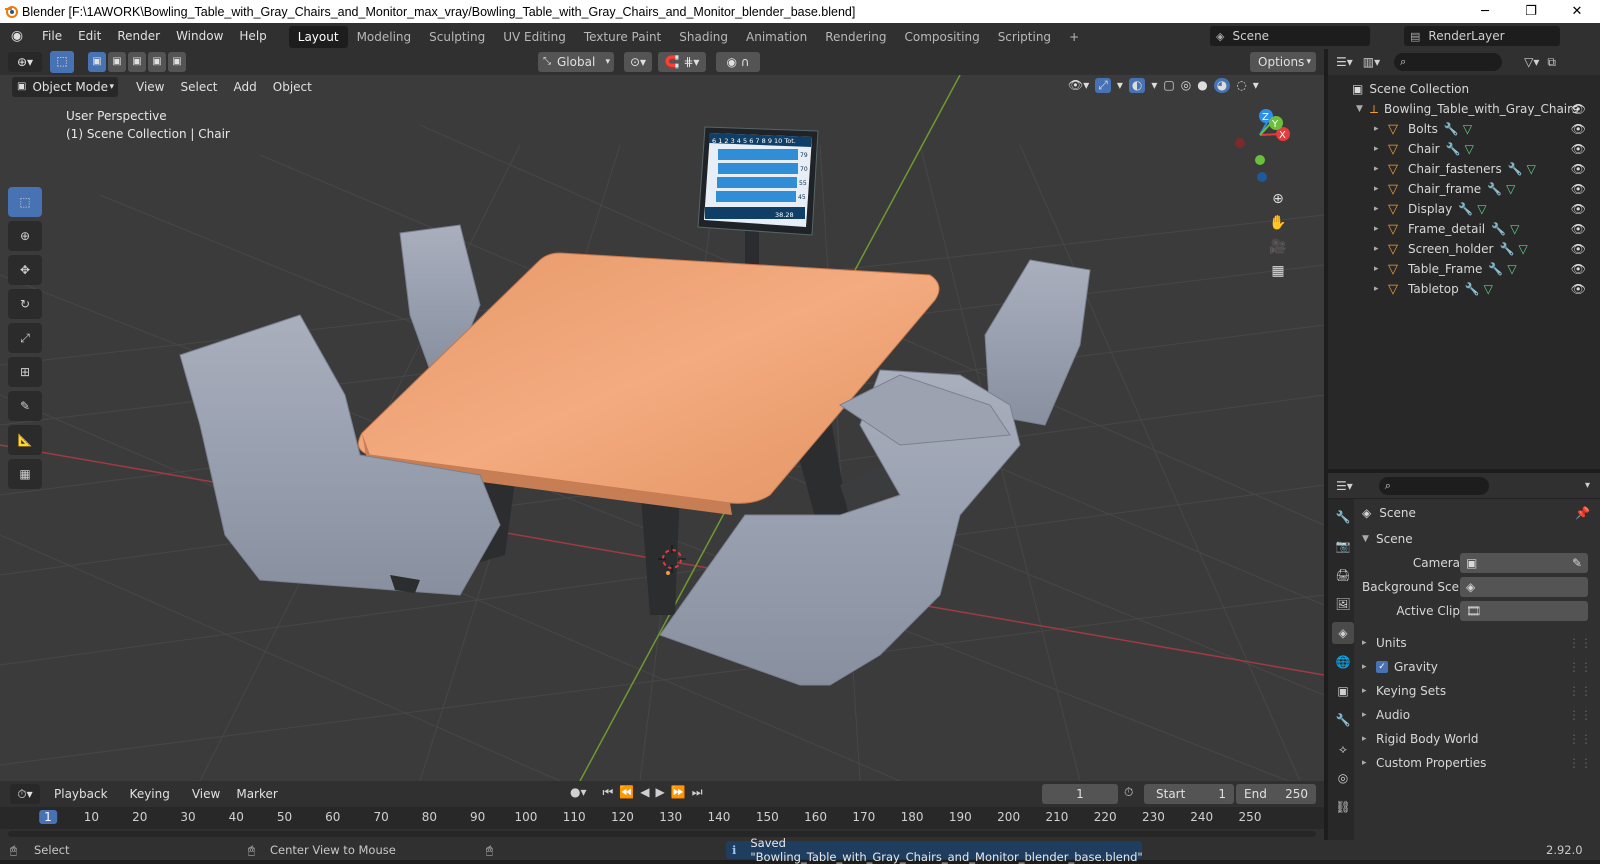  What do you see at coordinates (855, 37) in the screenshot?
I see `tab-rendering: Rendering` at bounding box center [855, 37].